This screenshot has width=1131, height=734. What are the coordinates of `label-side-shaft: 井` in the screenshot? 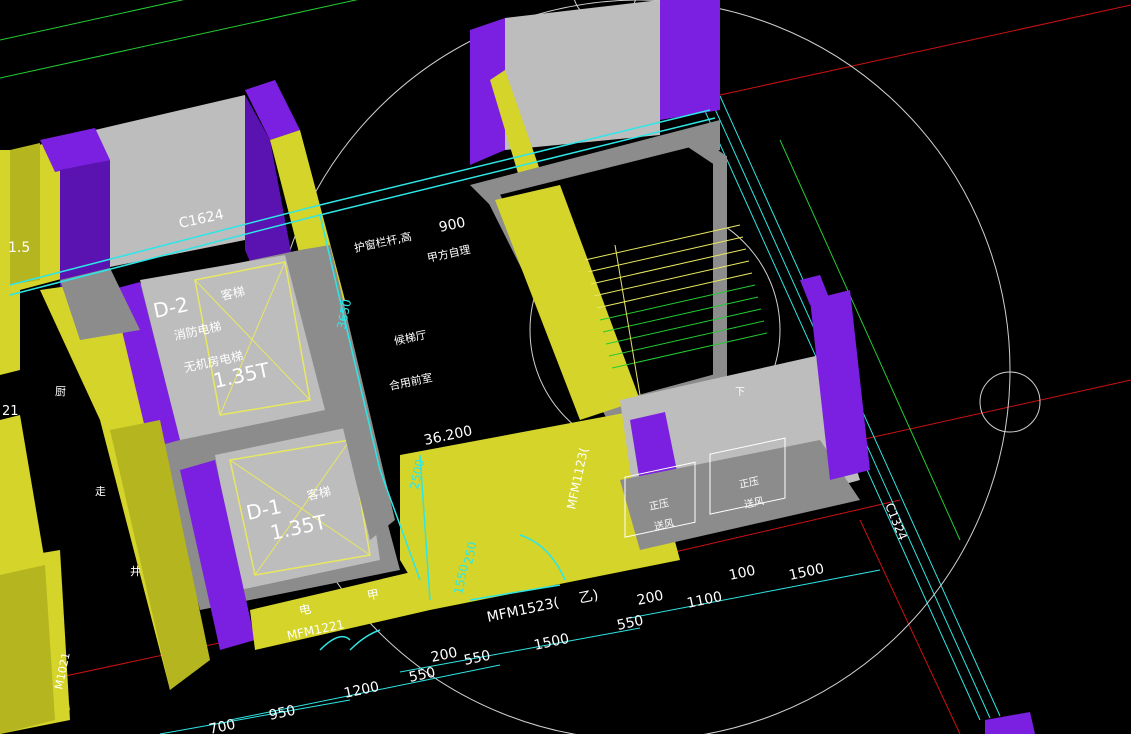 It's located at (135, 571).